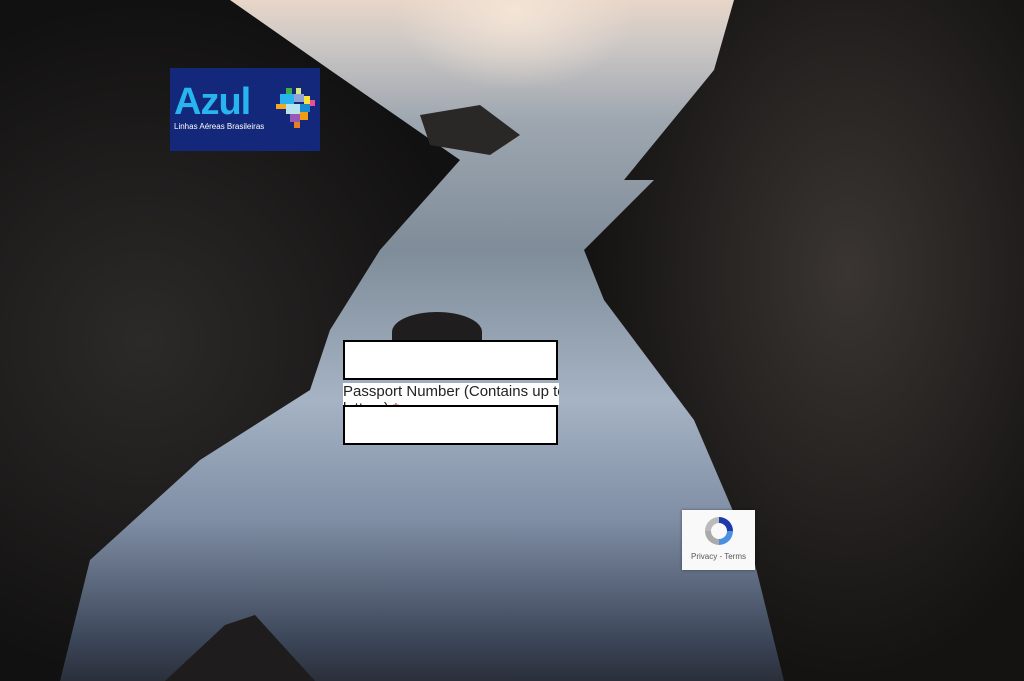 This screenshot has width=1024, height=681. I want to click on azul-logo: Azul Linhas Aéreas Brasileiras, so click(245, 109).